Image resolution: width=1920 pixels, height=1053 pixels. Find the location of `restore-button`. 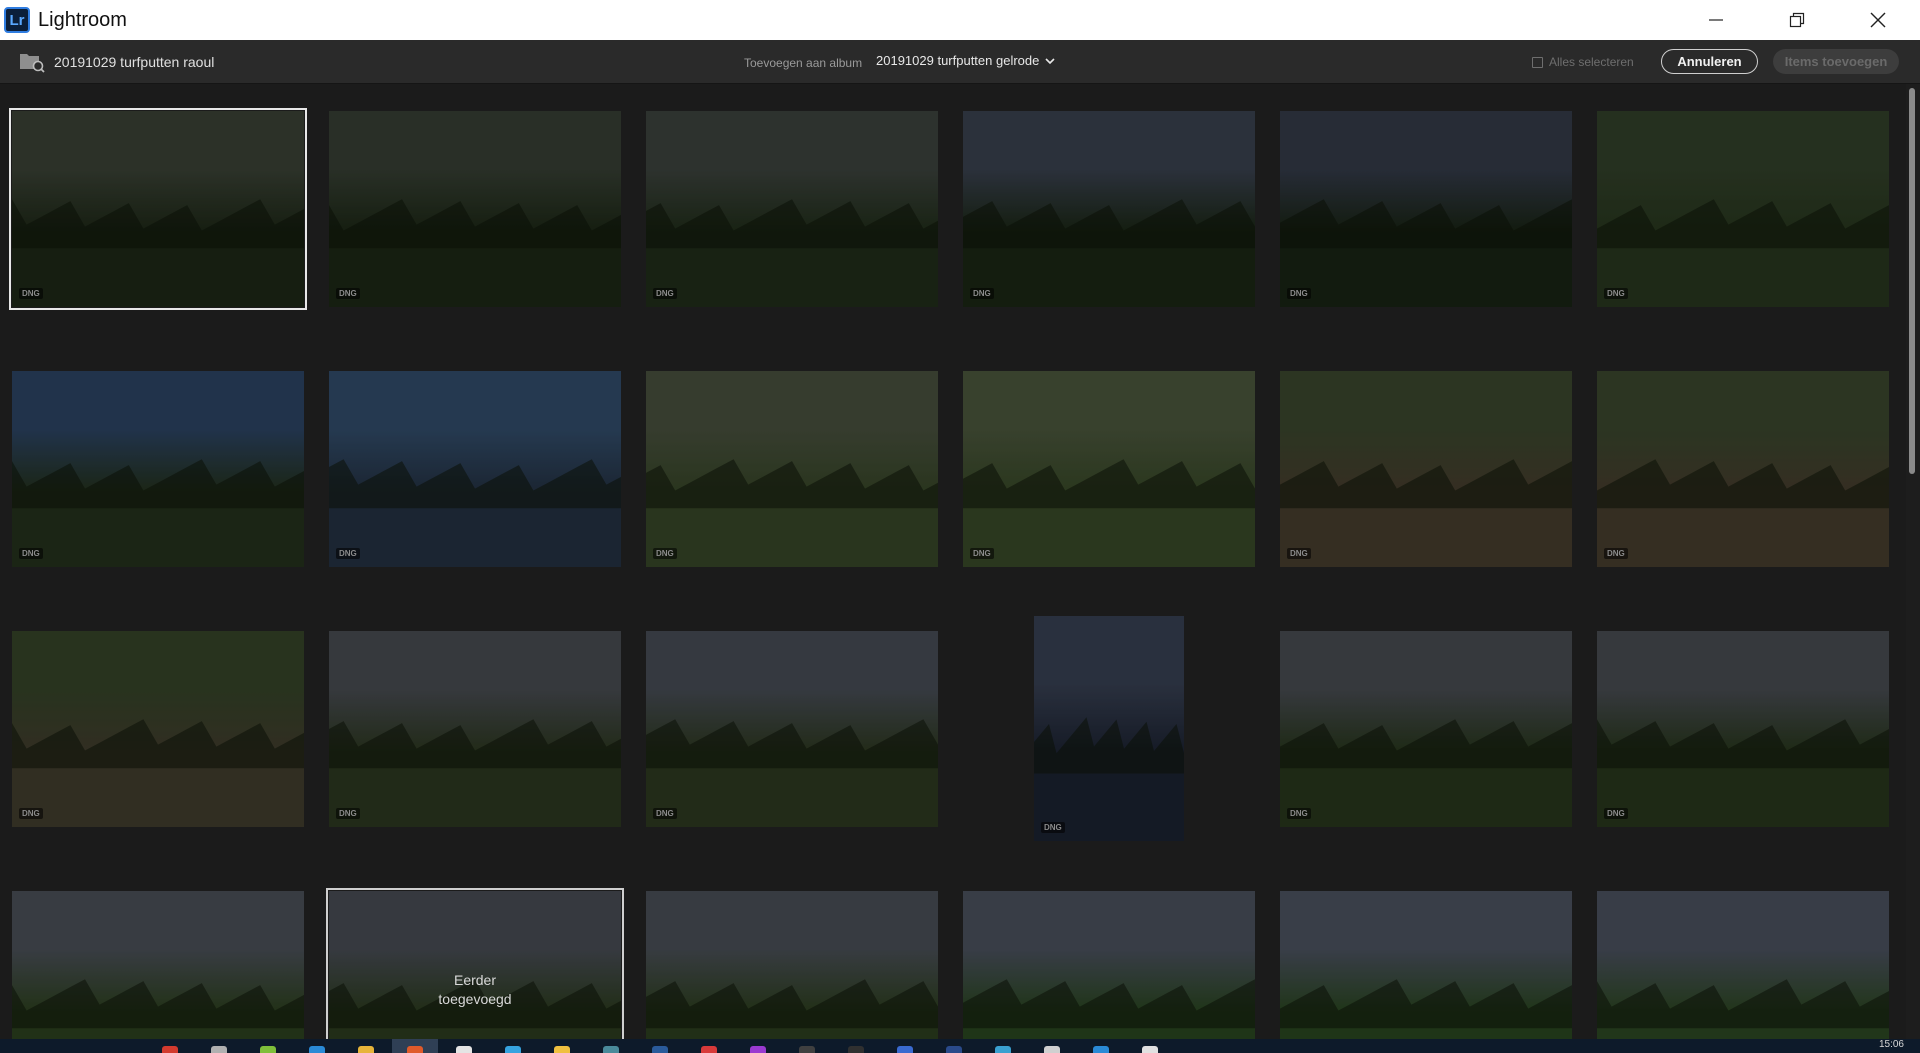

restore-button is located at coordinates (1797, 20).